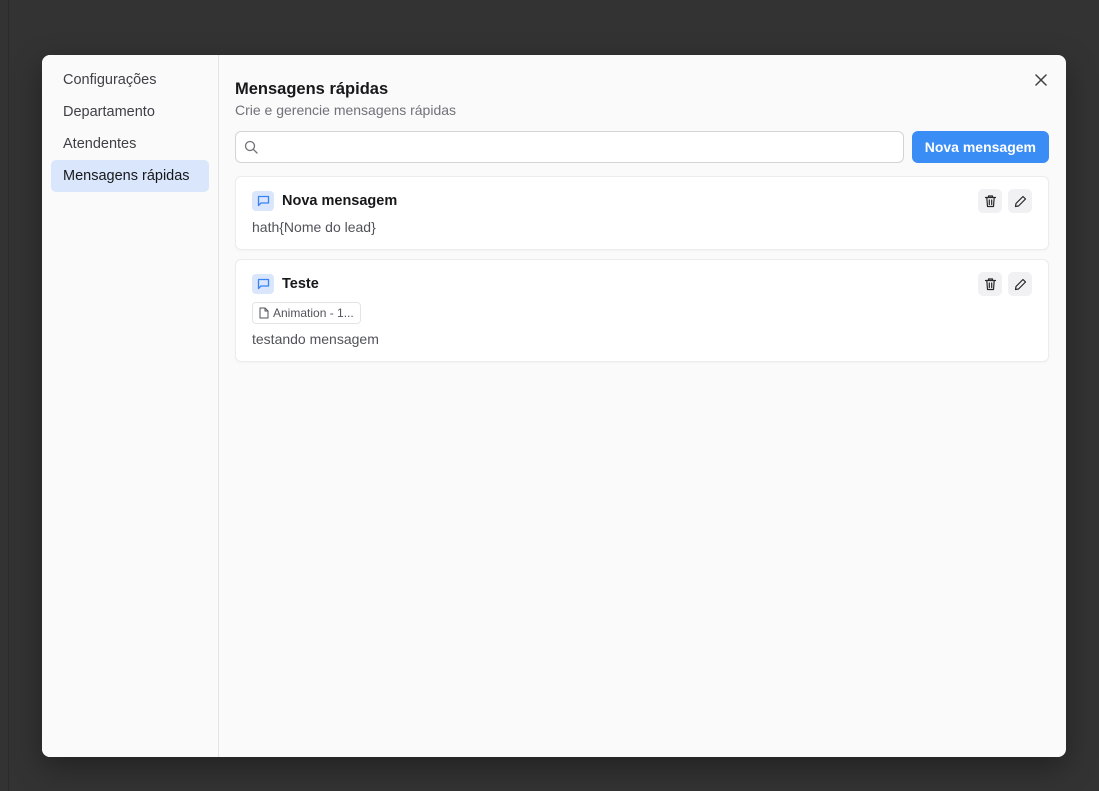 The image size is (1099, 791). Describe the element at coordinates (340, 201) in the screenshot. I see `message-title: Nova mensagem` at that location.